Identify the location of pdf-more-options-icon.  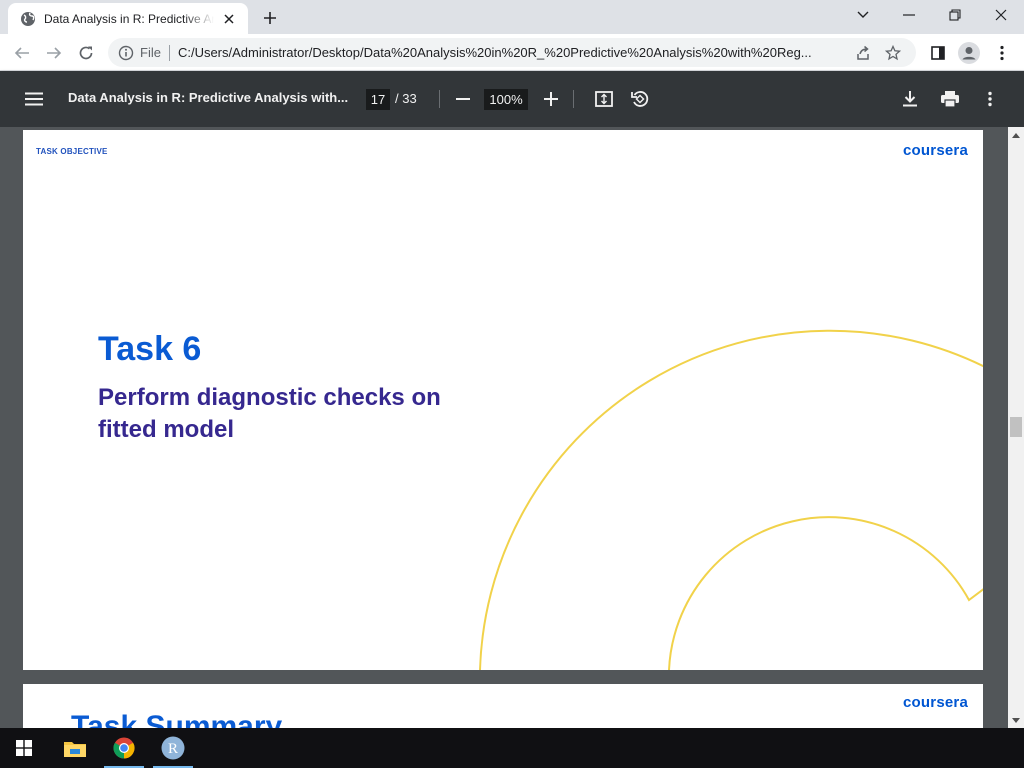
(990, 99).